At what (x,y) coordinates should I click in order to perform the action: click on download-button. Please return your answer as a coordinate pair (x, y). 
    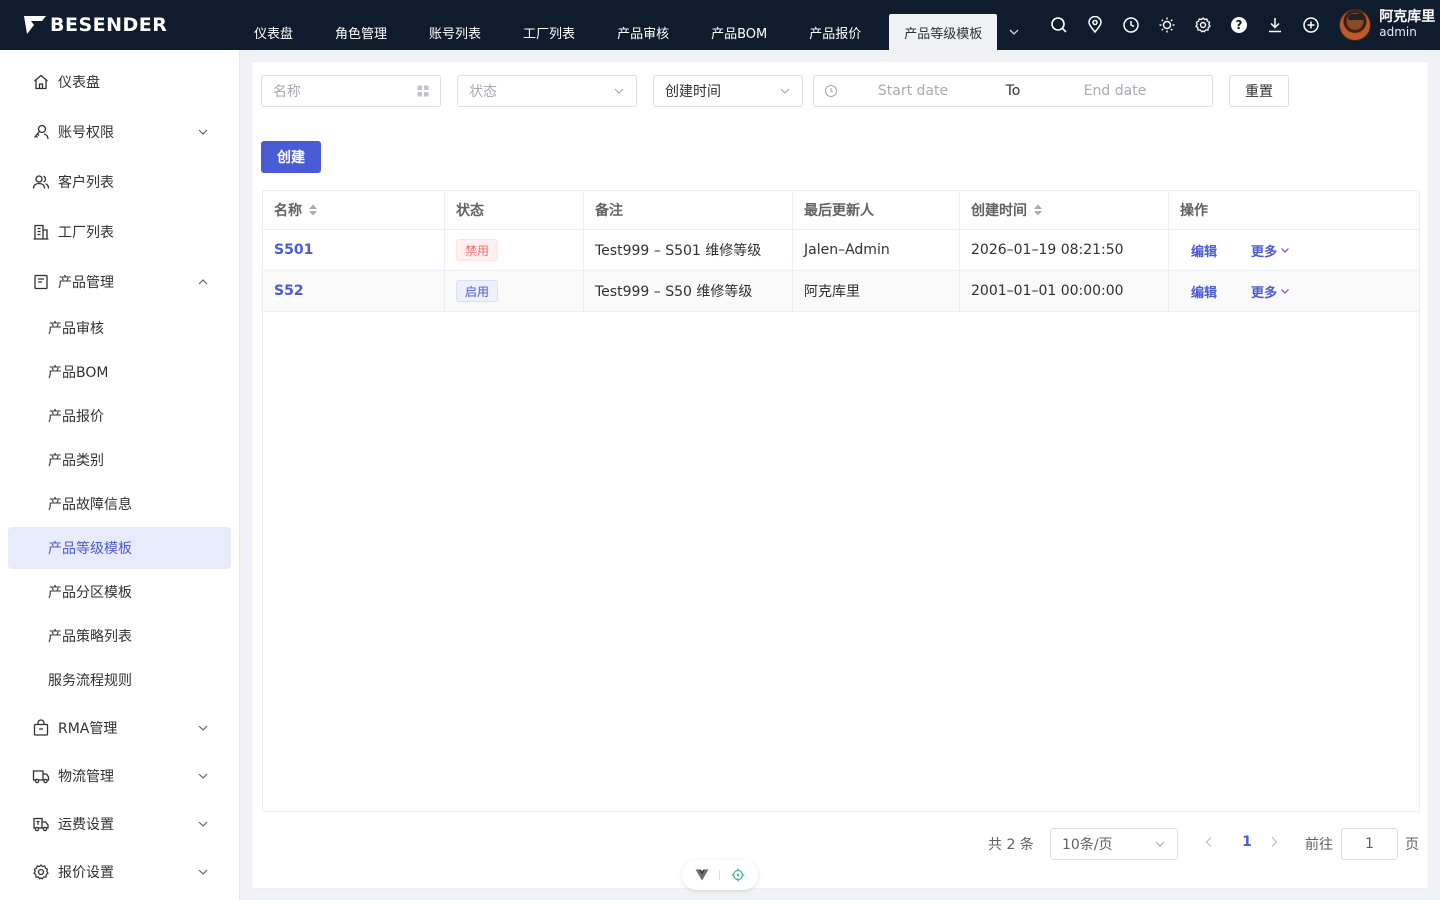
    Looking at the image, I should click on (1275, 25).